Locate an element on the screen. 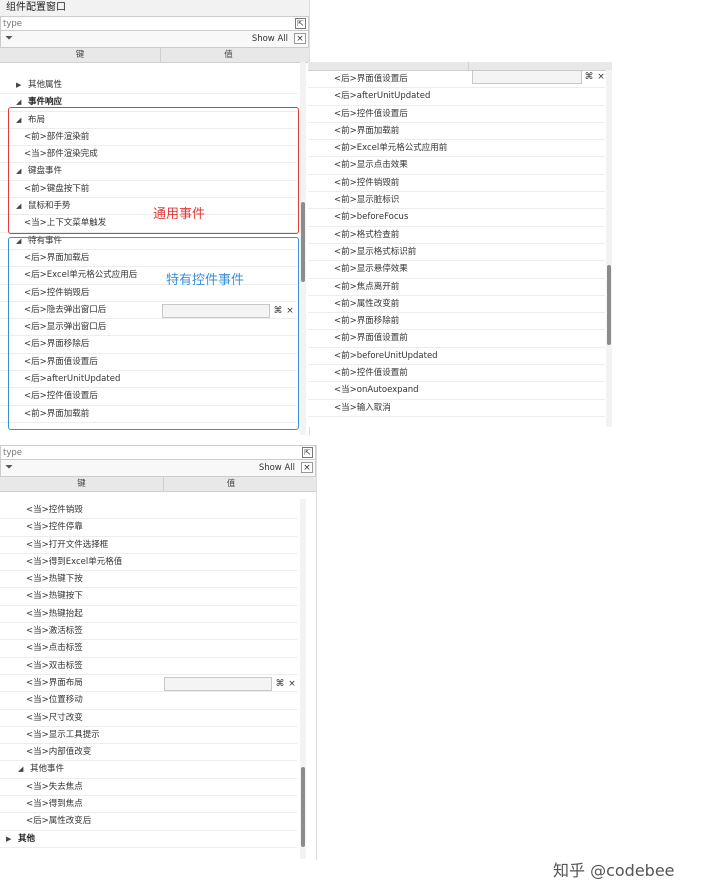 The height and width of the screenshot is (895, 720). property-key-label: <当>控件停靠 is located at coordinates (54, 527).